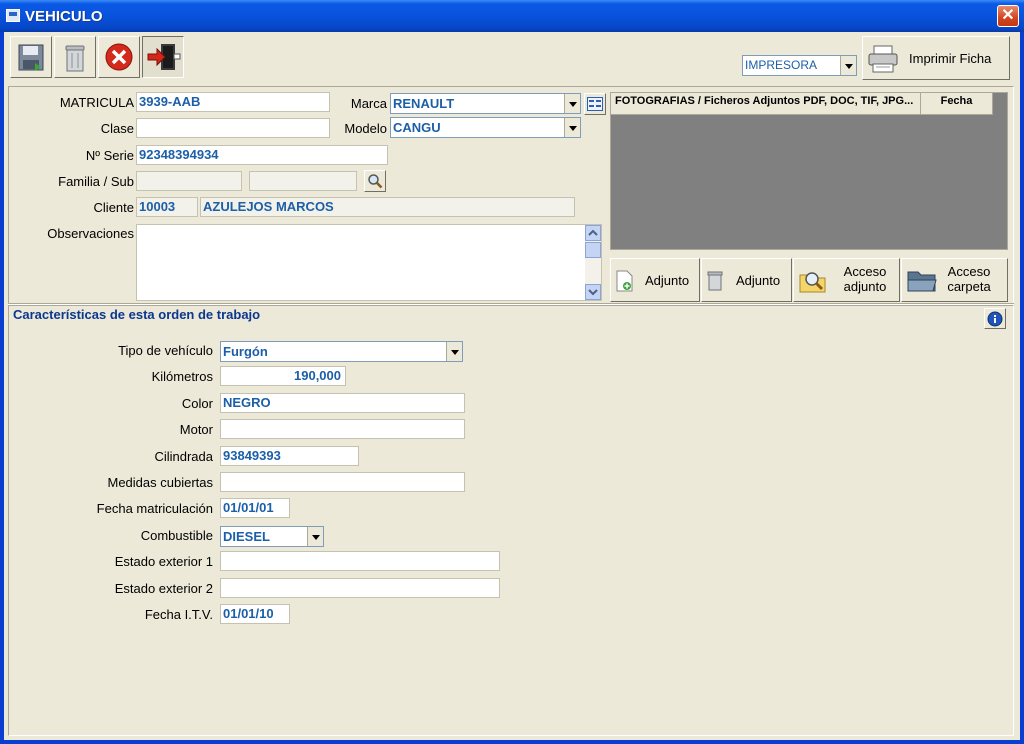 This screenshot has height=744, width=1024. I want to click on open-folder-label: Acceso carpeta, so click(969, 279).